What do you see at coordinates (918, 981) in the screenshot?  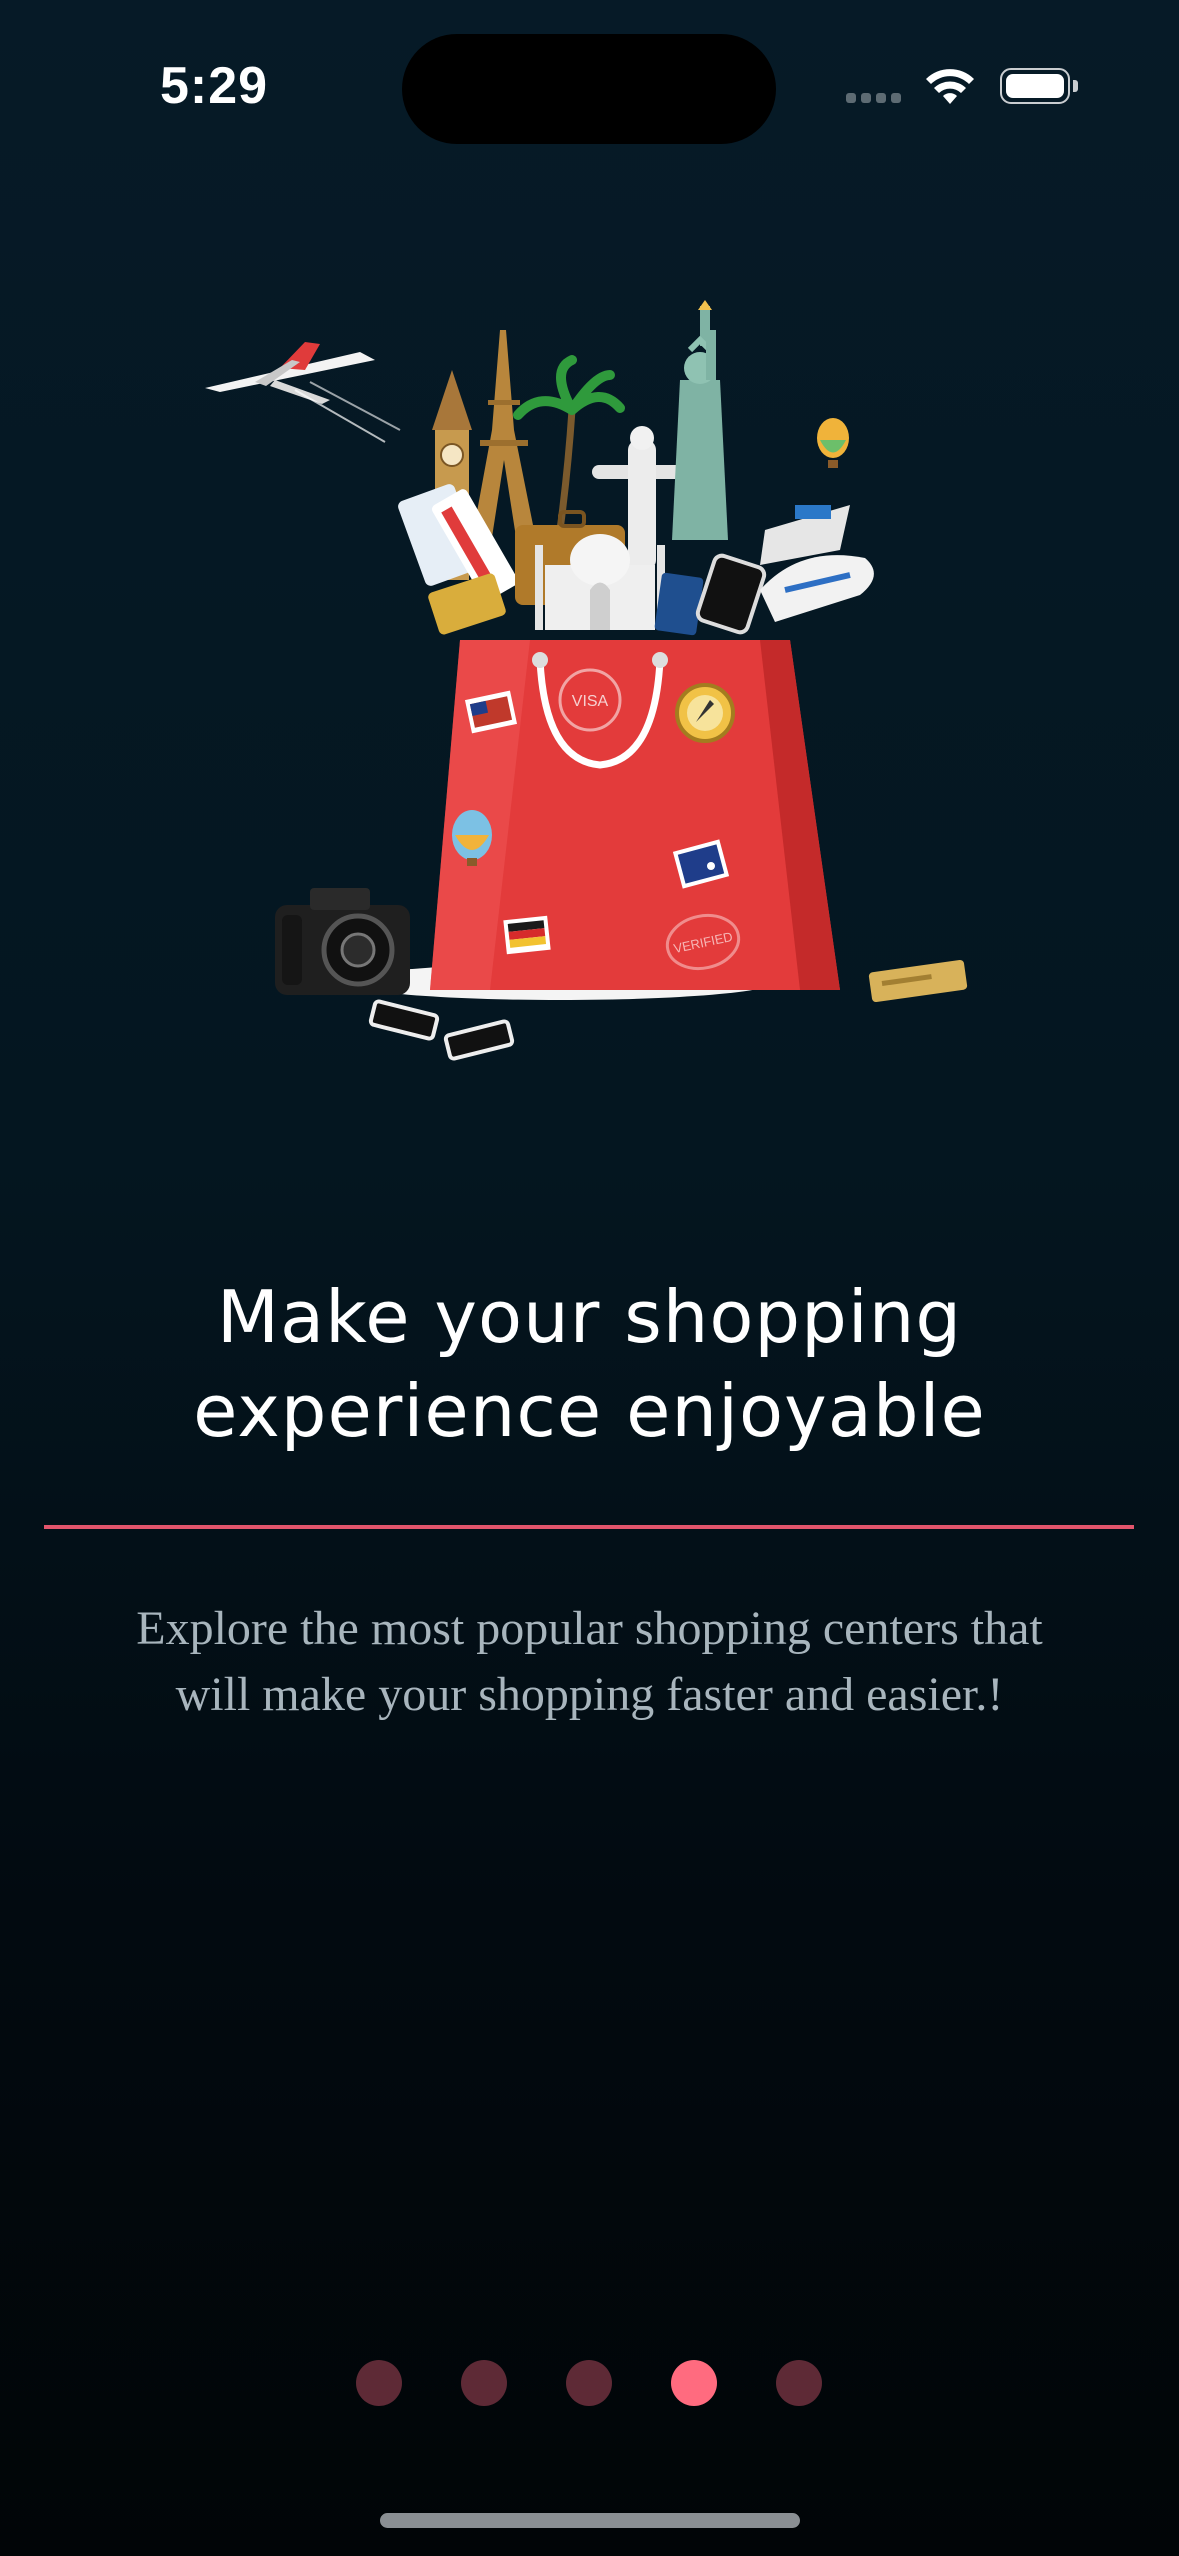 I see `gold-card-icon` at bounding box center [918, 981].